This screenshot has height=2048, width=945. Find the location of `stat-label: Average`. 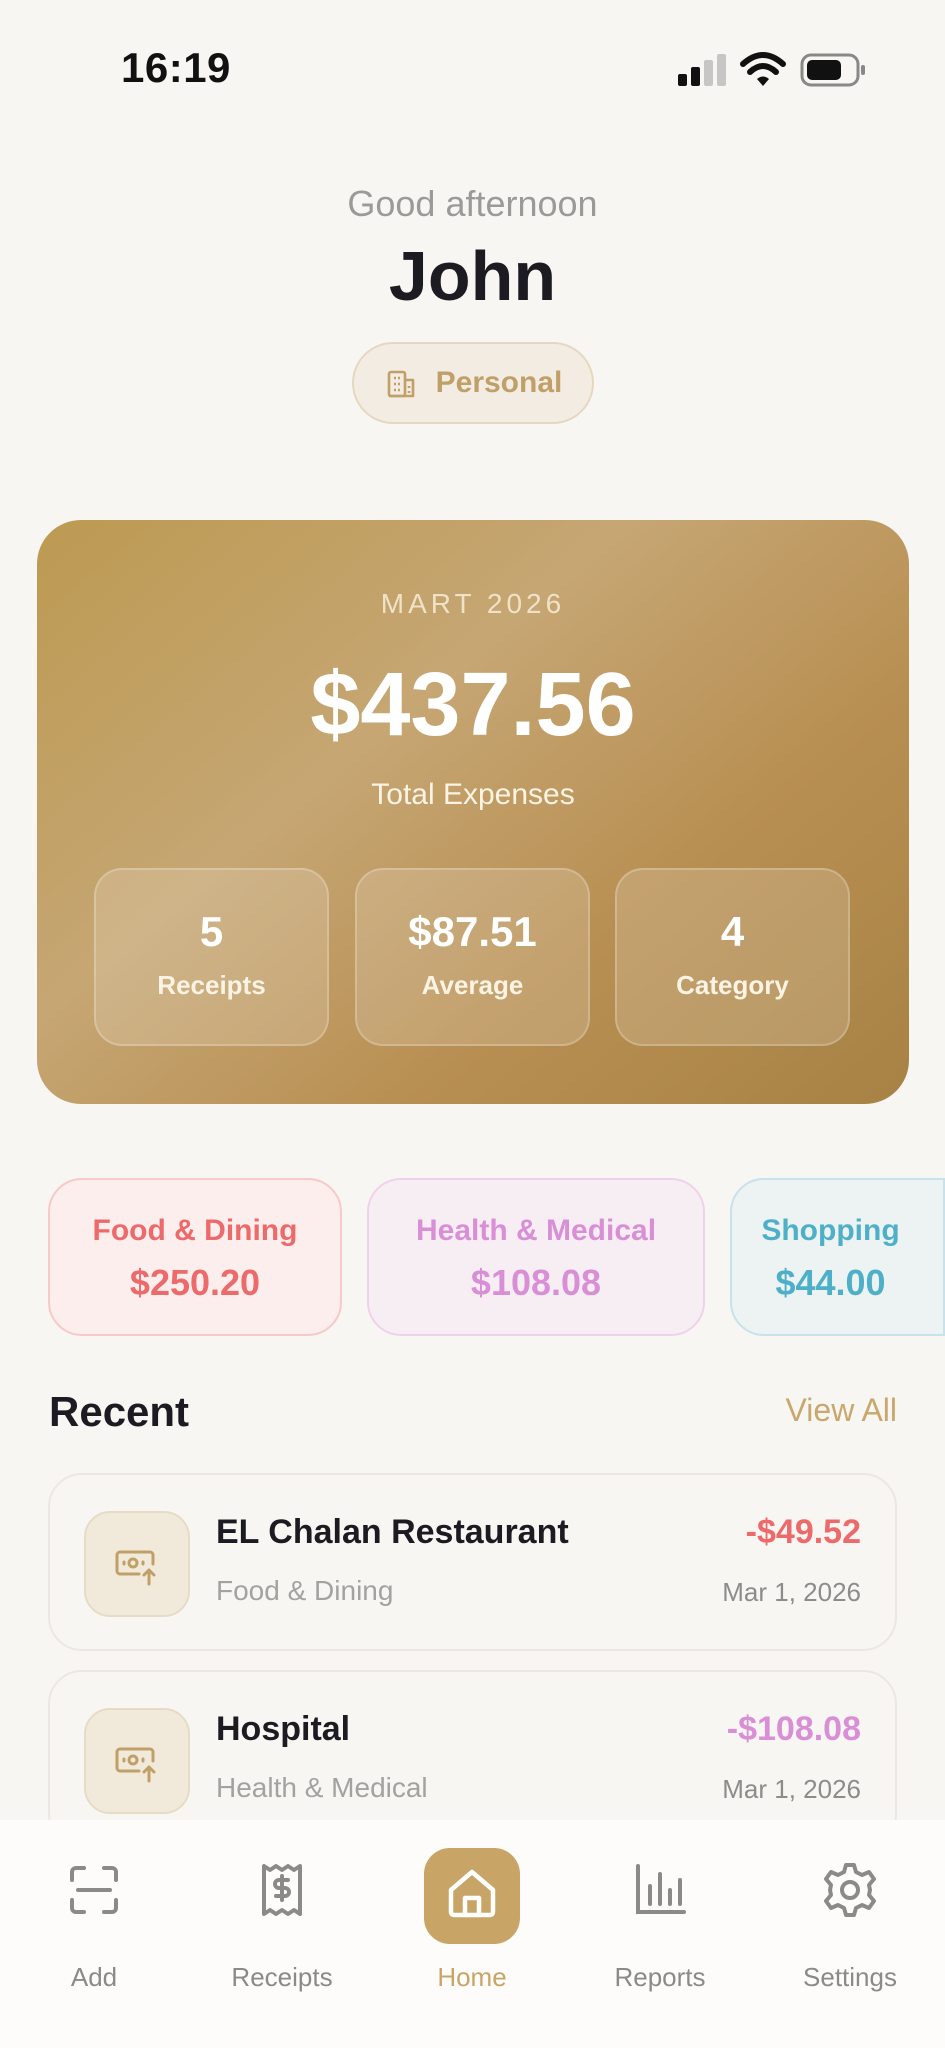

stat-label: Average is located at coordinates (472, 985).